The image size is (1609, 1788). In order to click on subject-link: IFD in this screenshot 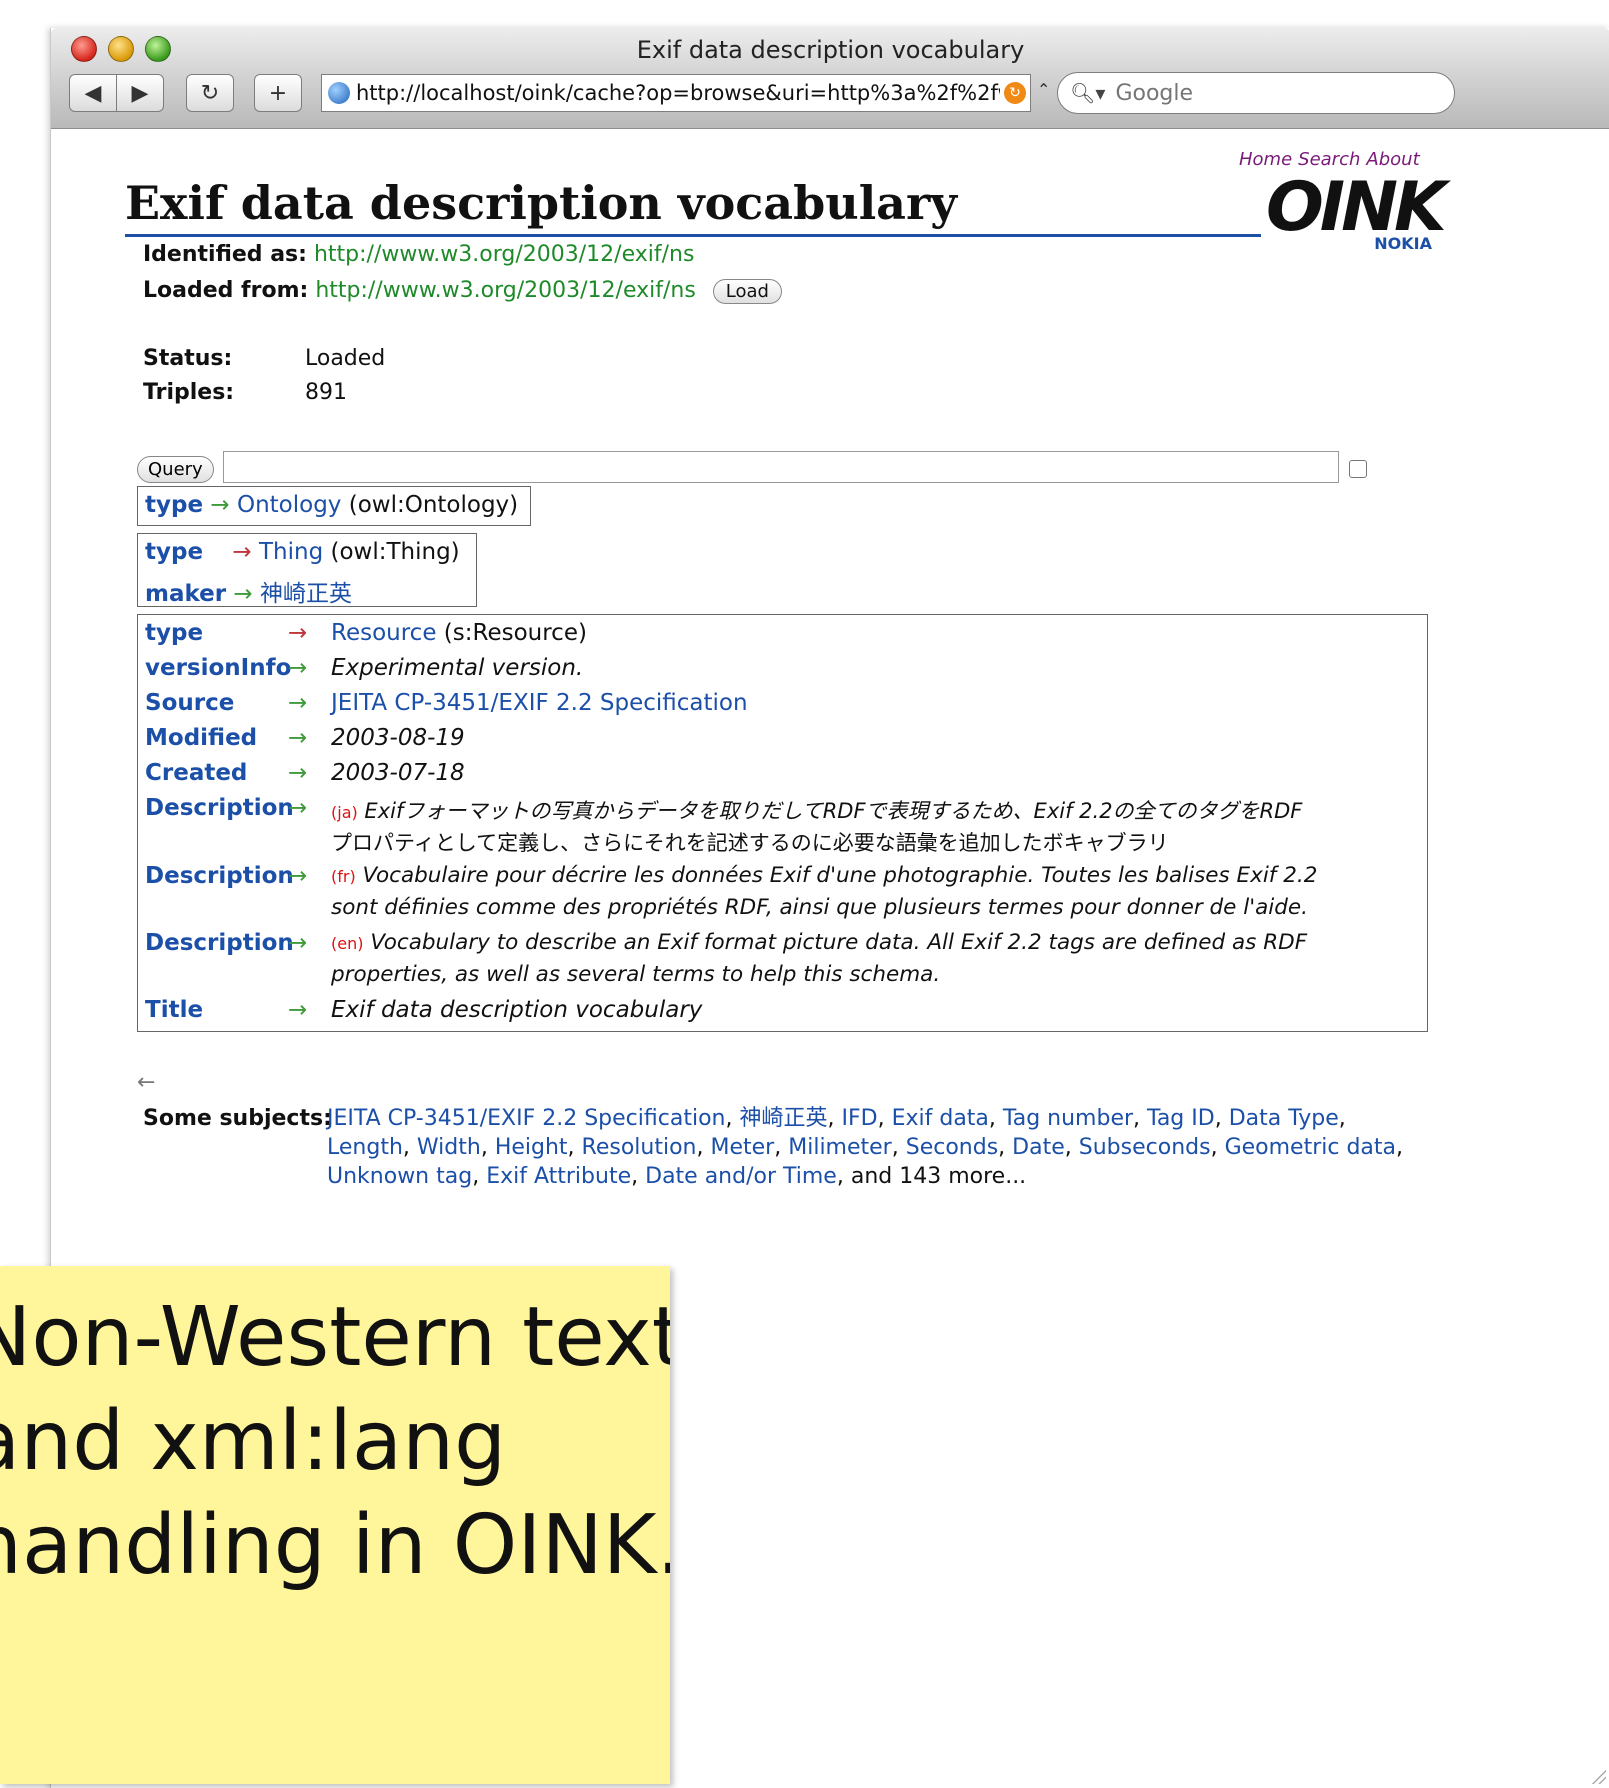, I will do `click(860, 1118)`.